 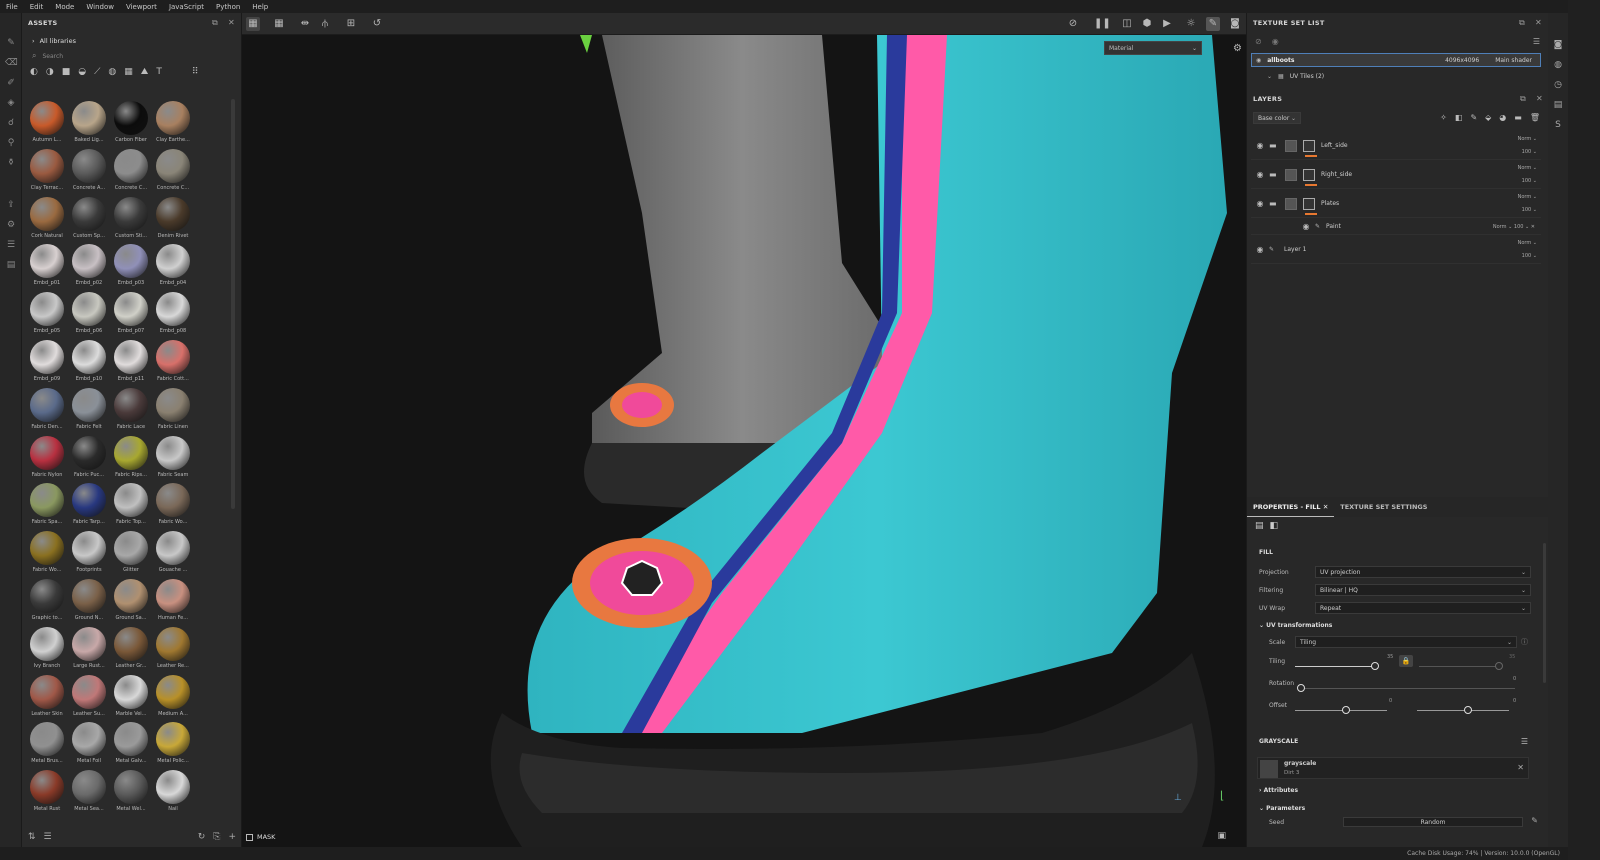 What do you see at coordinates (1558, 85) in the screenshot?
I see `history-icon: ◷` at bounding box center [1558, 85].